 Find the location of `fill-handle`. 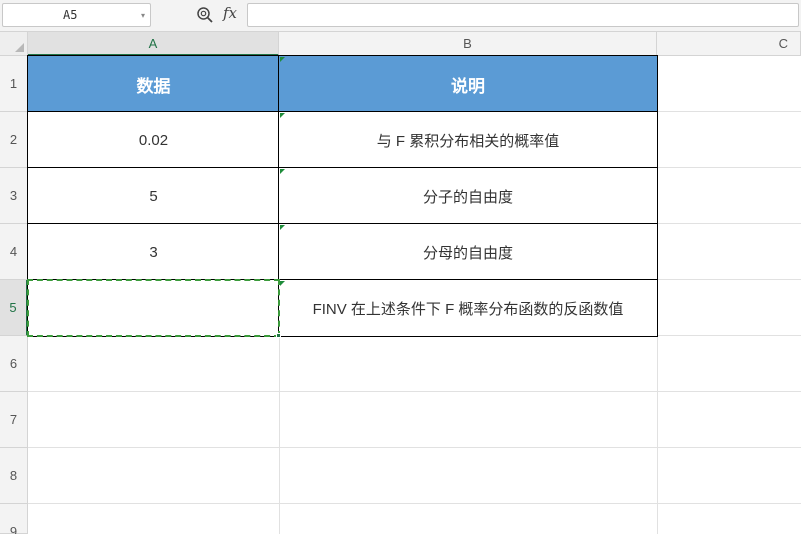

fill-handle is located at coordinates (278, 335).